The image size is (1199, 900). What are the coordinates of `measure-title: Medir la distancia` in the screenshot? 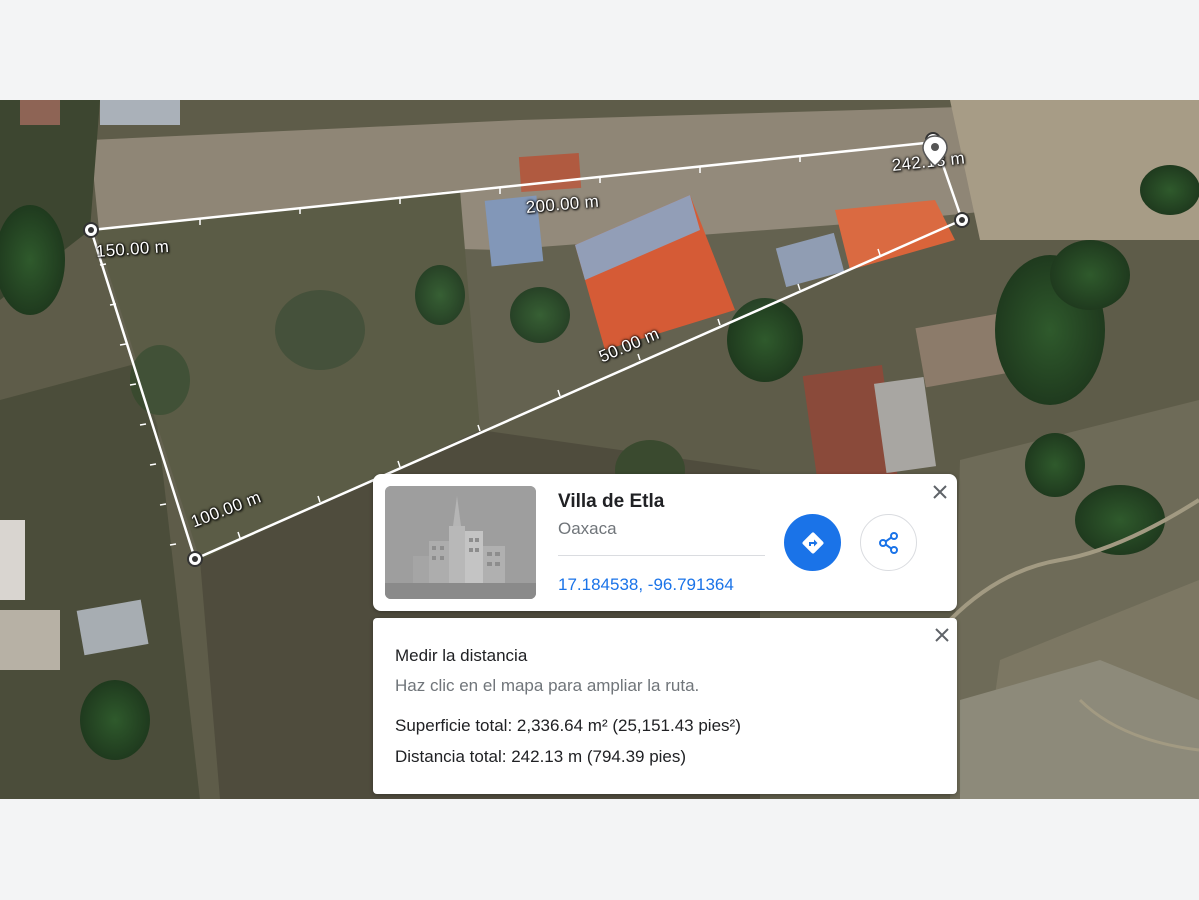 It's located at (461, 655).